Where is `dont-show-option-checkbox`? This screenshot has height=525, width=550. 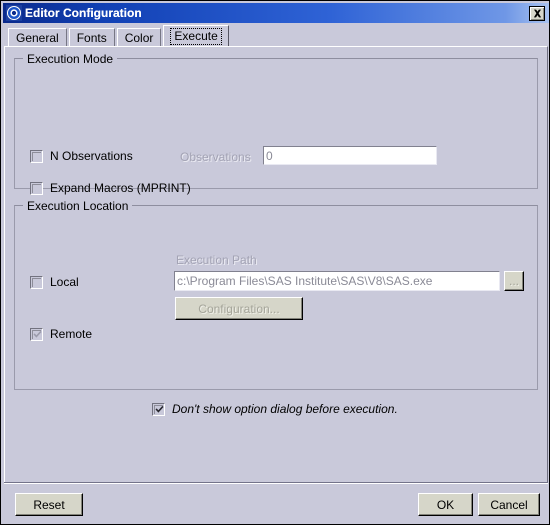
dont-show-option-checkbox is located at coordinates (158, 409).